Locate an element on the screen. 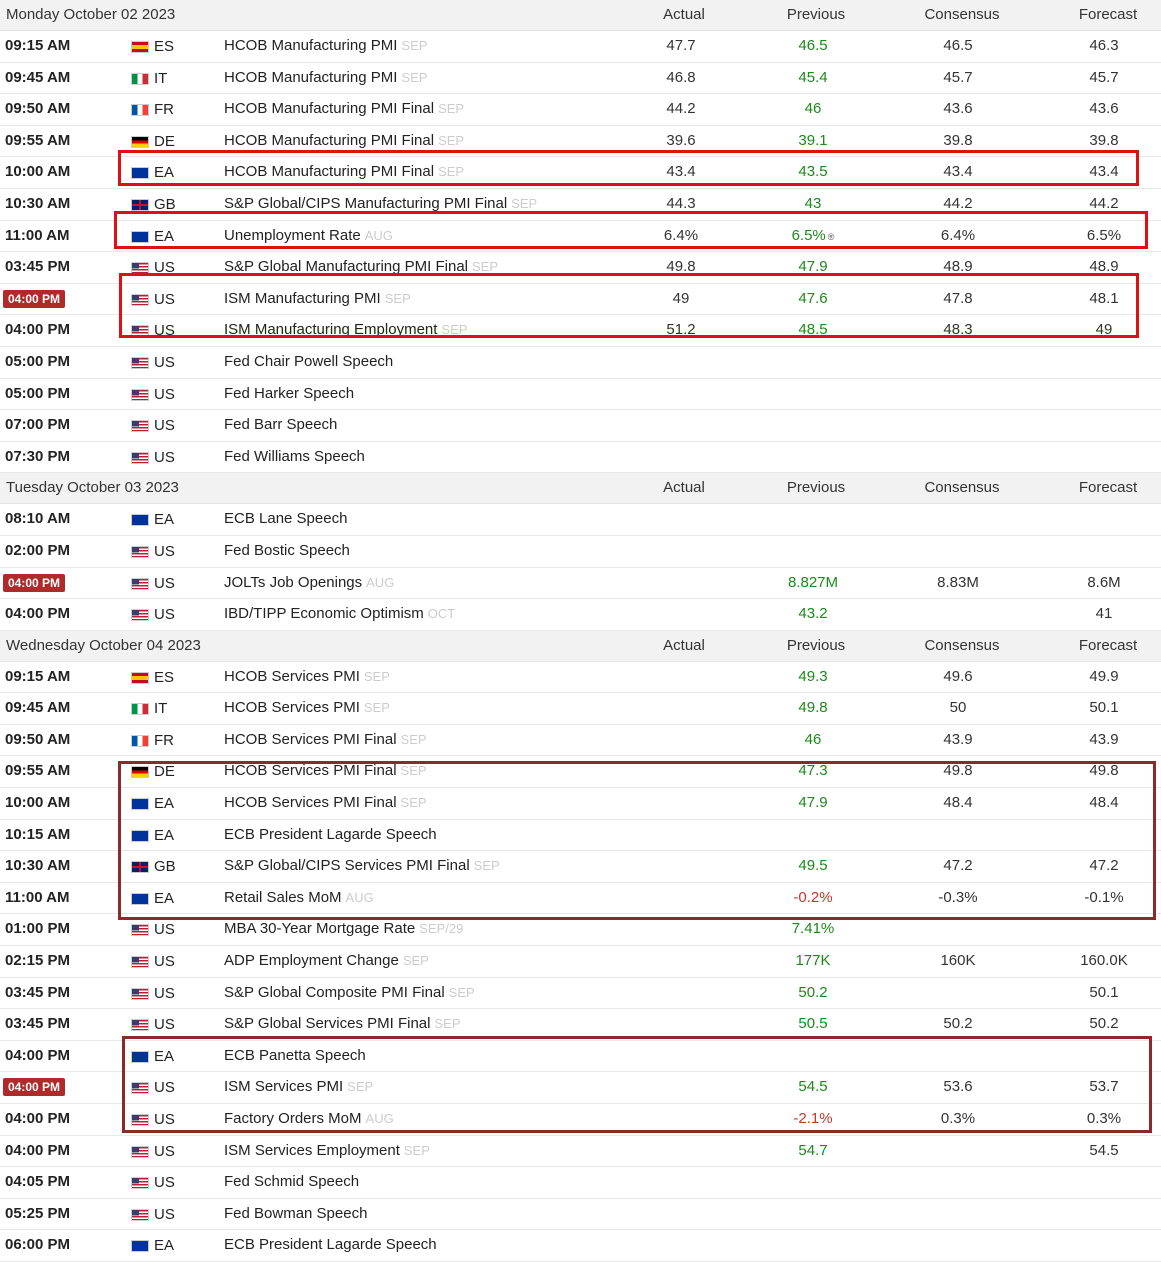 The height and width of the screenshot is (1262, 1161). event-name-link: ADP Employment Change SEP is located at coordinates (326, 960).